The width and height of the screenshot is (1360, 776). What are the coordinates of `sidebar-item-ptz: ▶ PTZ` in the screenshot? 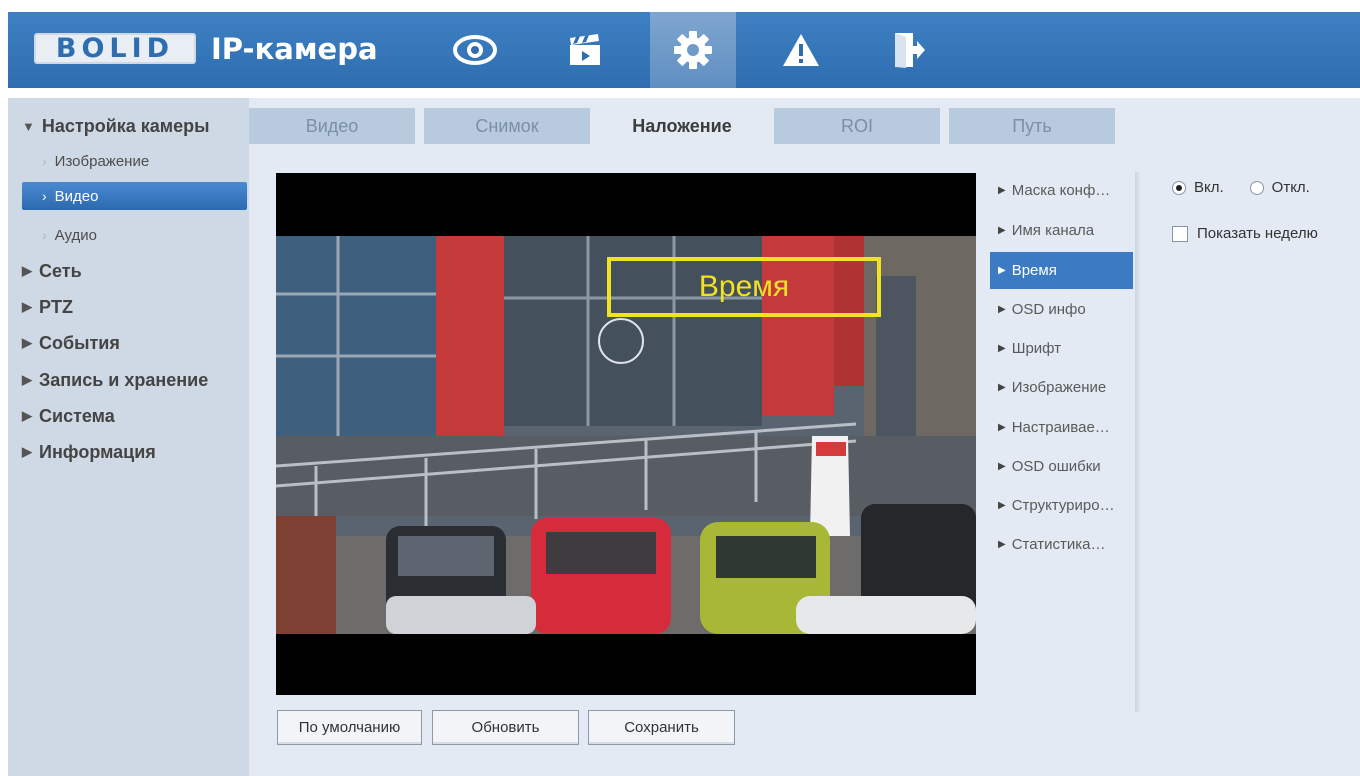 It's located at (127, 307).